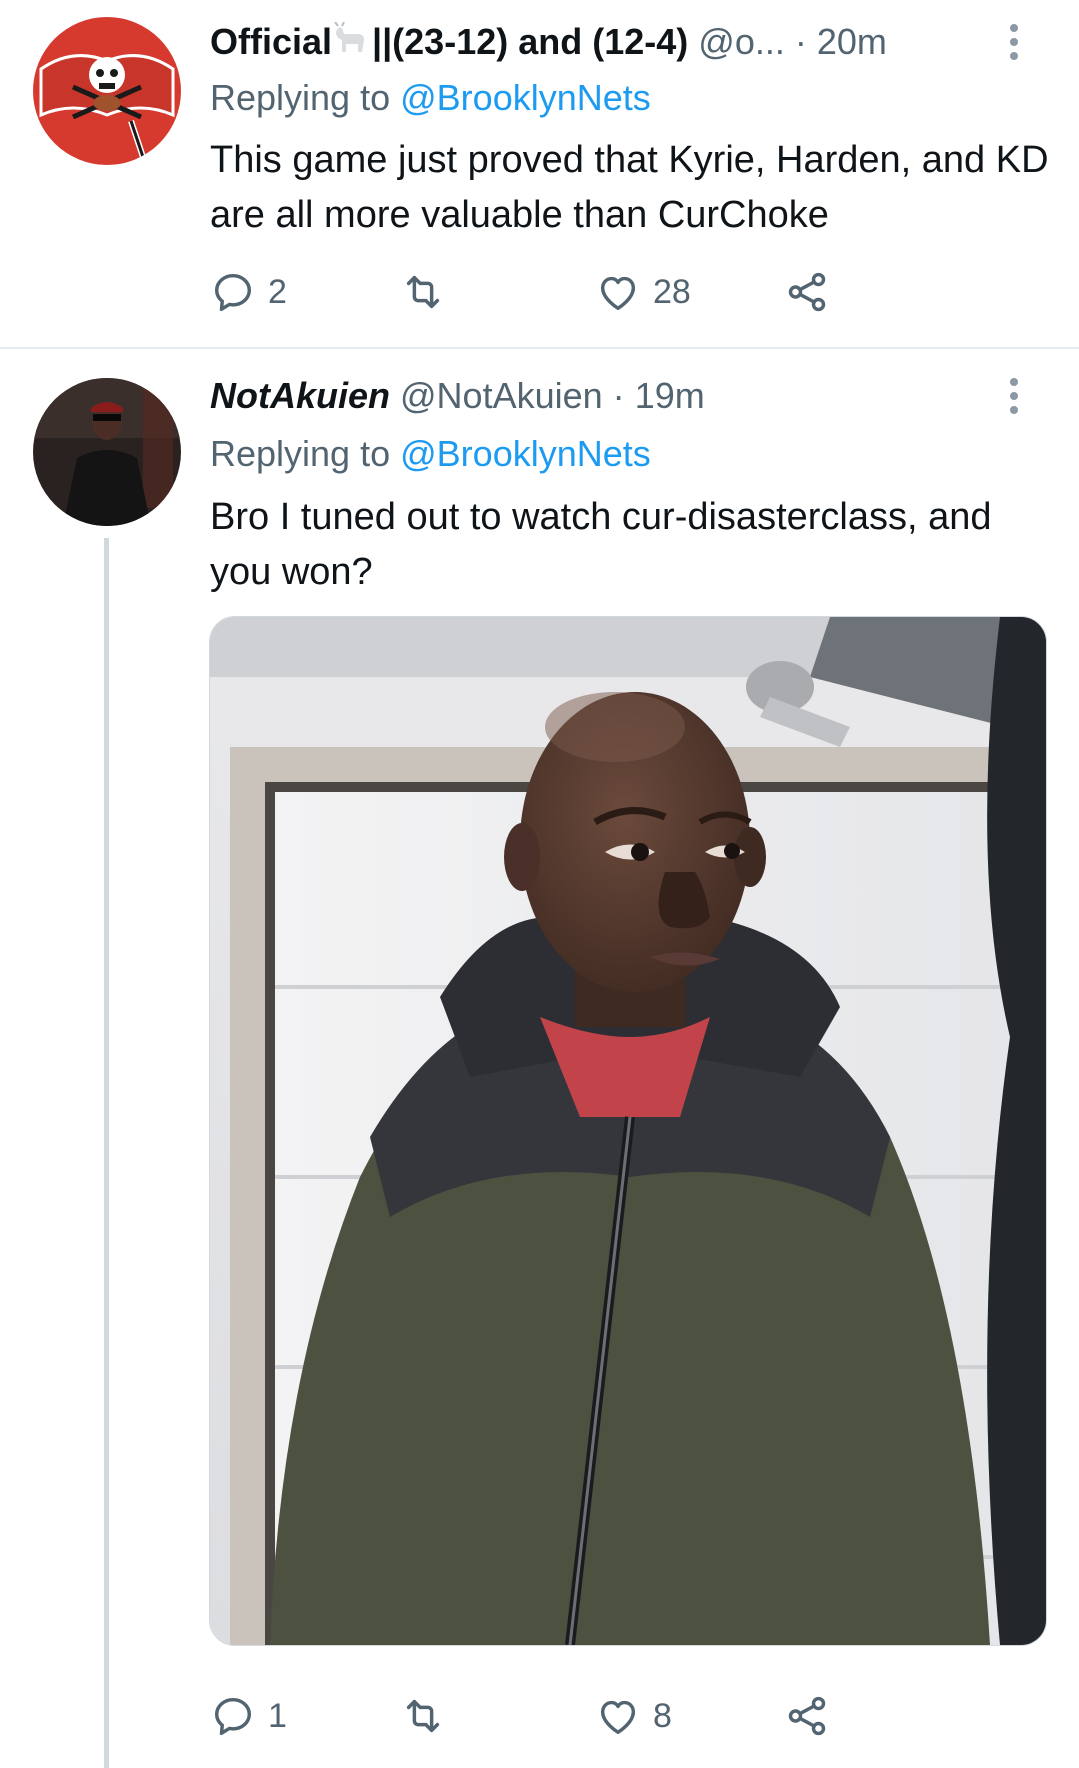 Image resolution: width=1079 pixels, height=1768 pixels. I want to click on goat-icon, so click(352, 44).